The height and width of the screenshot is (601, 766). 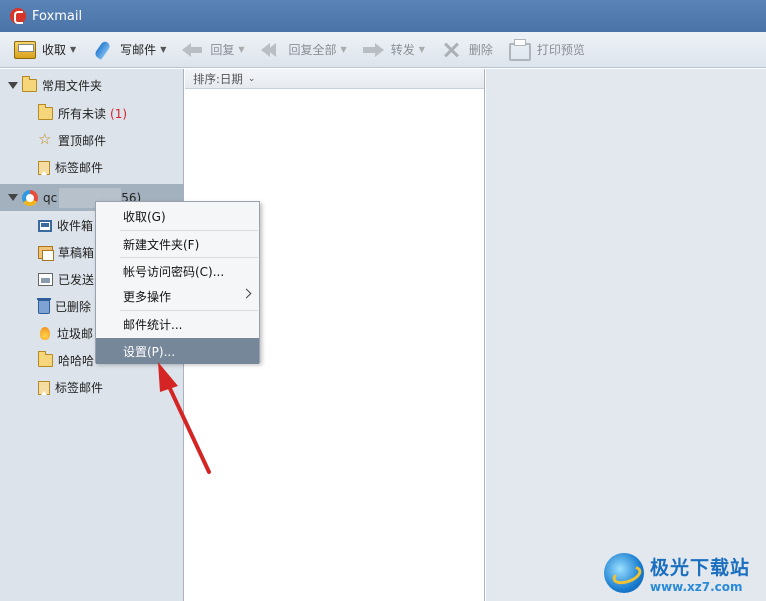 I want to click on sent-icon, so click(x=45, y=279).